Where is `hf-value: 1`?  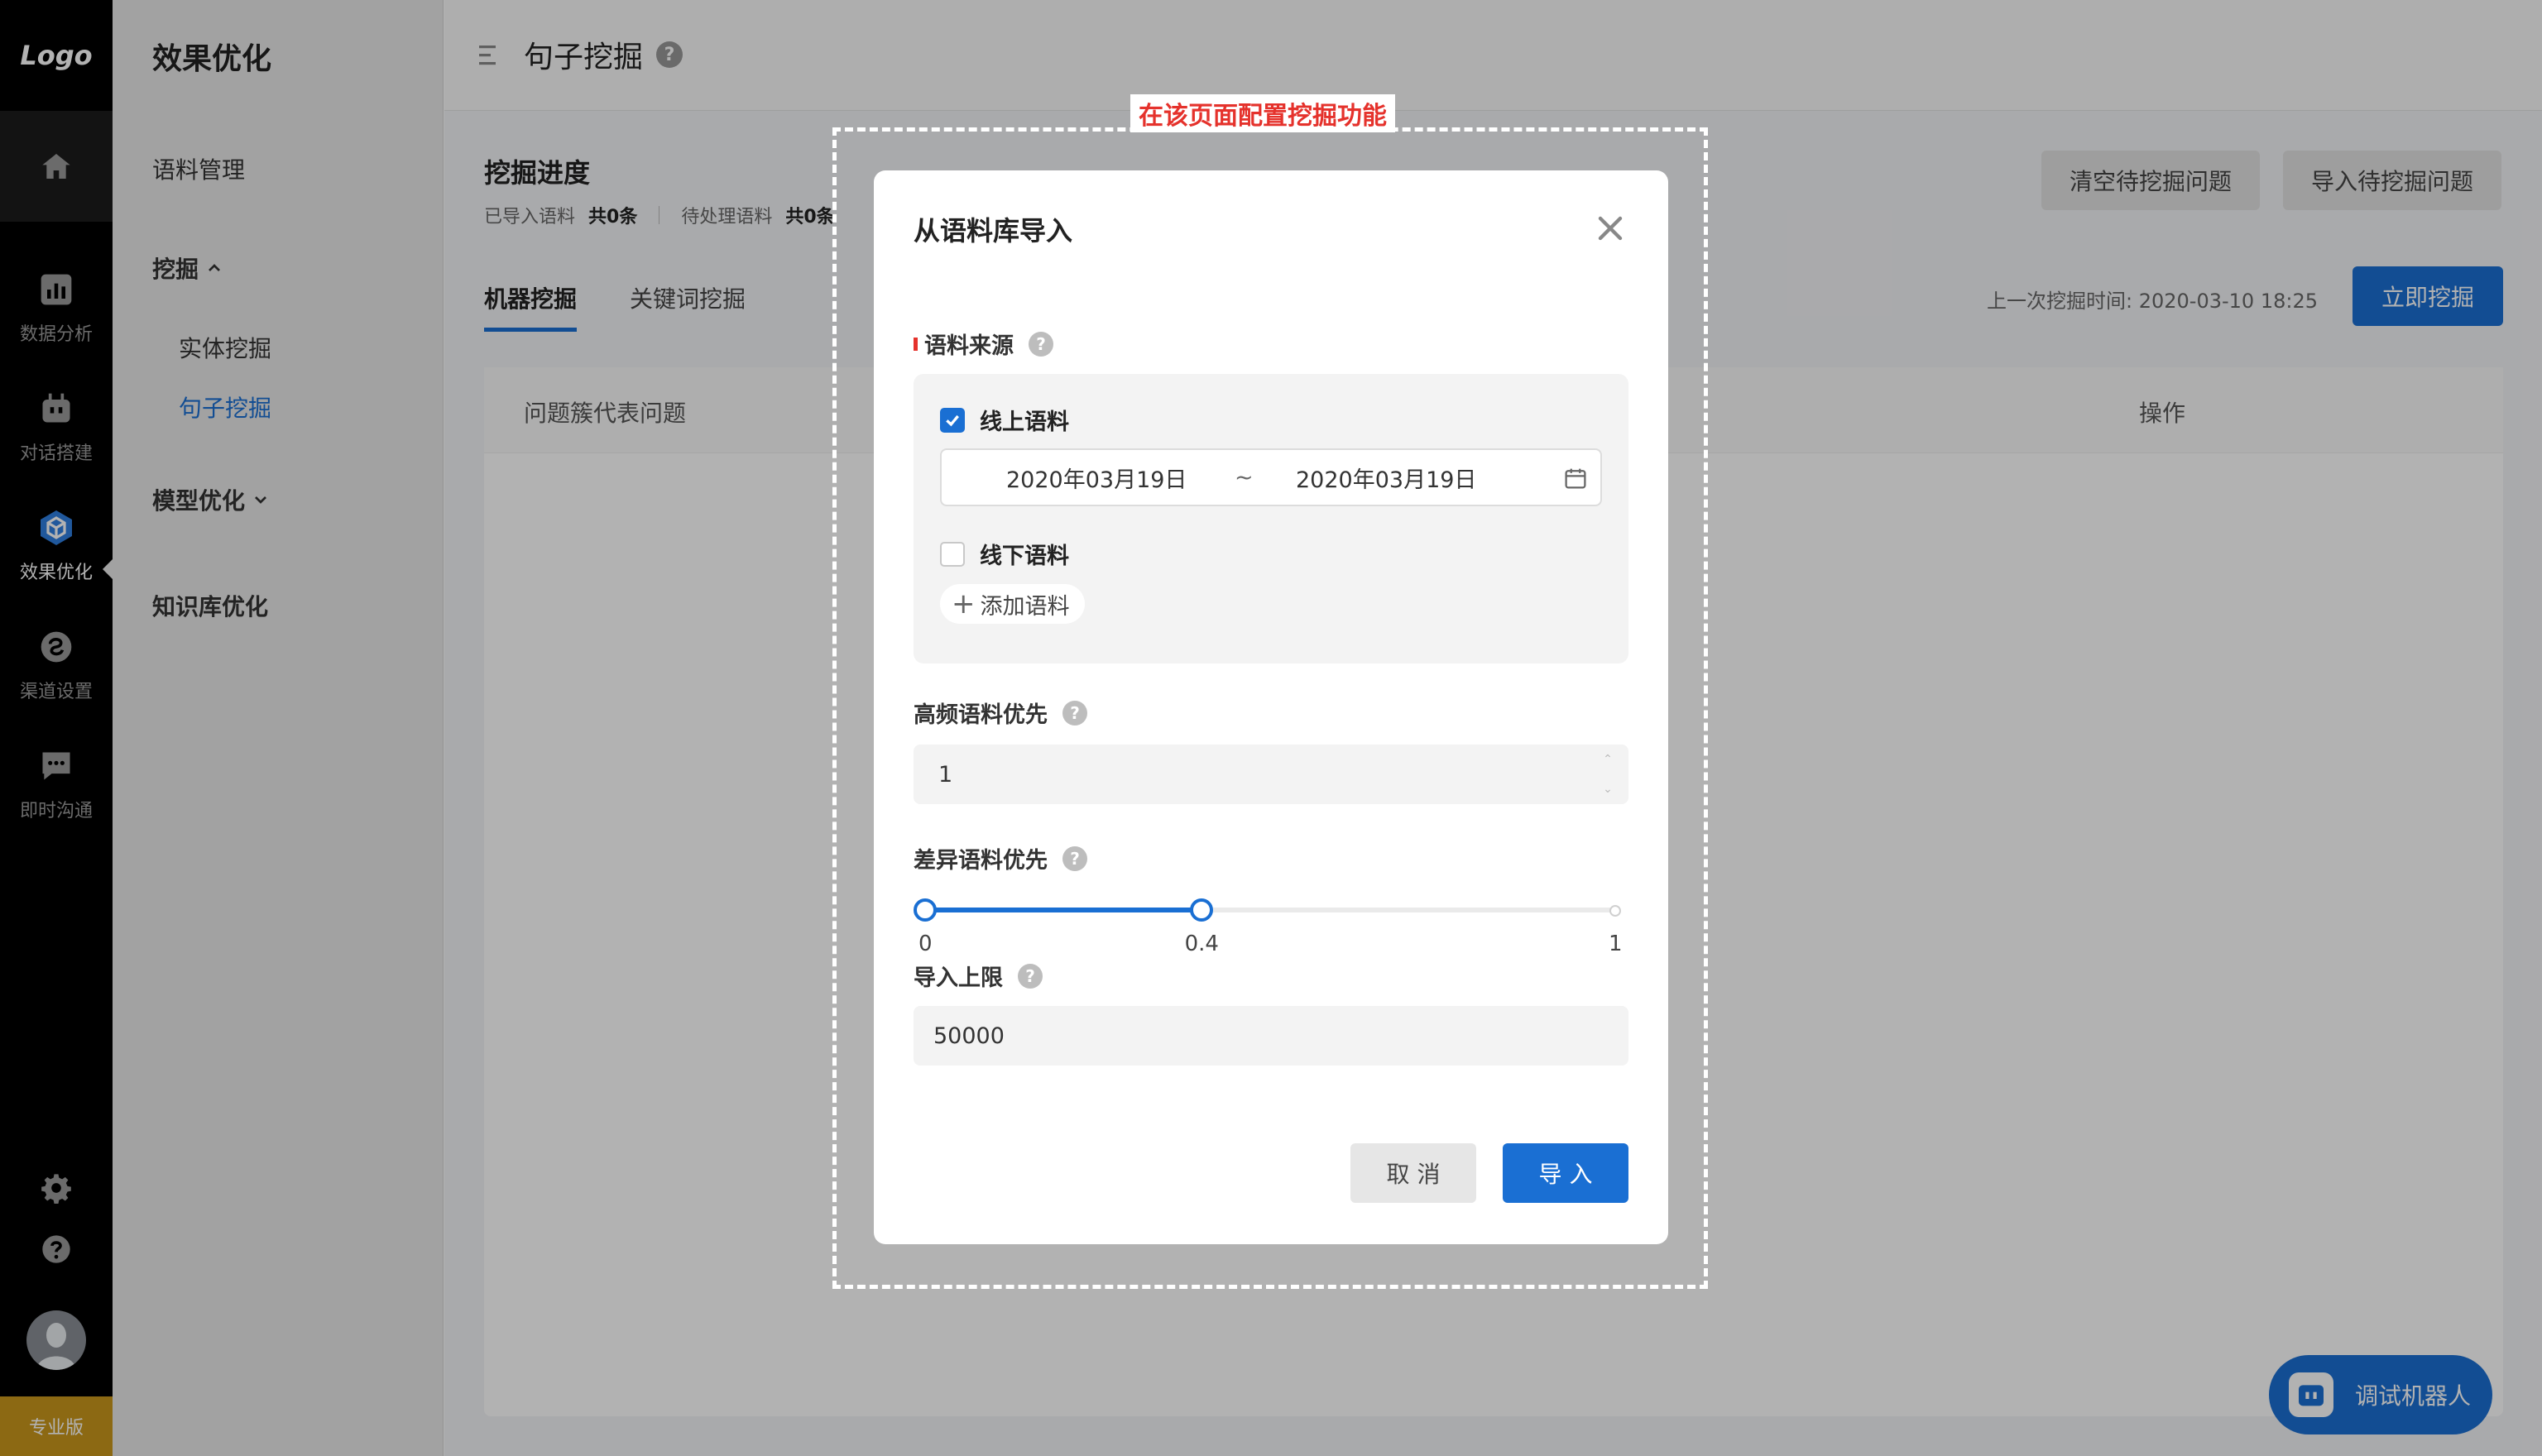
hf-value: 1 is located at coordinates (946, 774).